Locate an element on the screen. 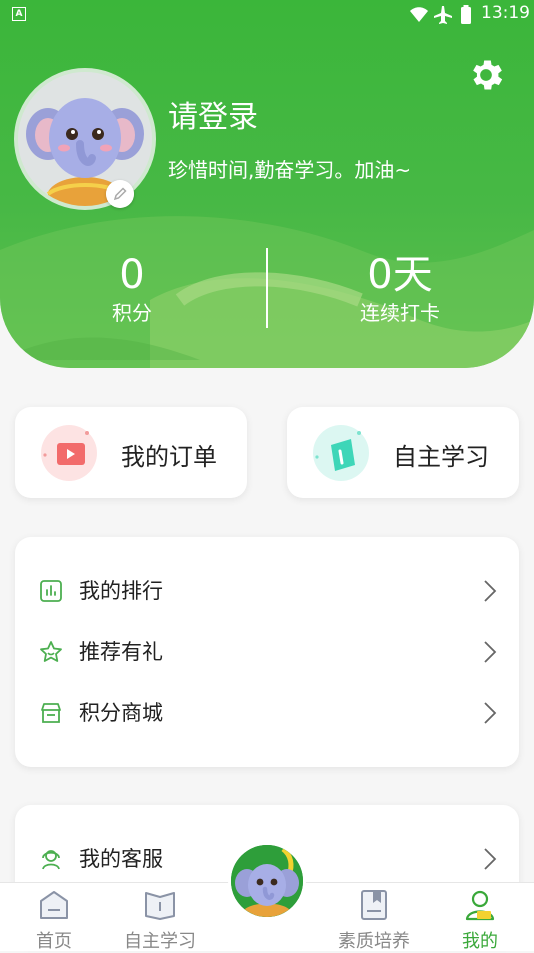 The height and width of the screenshot is (953, 534). self-study-card: 自主学习 is located at coordinates (403, 452).